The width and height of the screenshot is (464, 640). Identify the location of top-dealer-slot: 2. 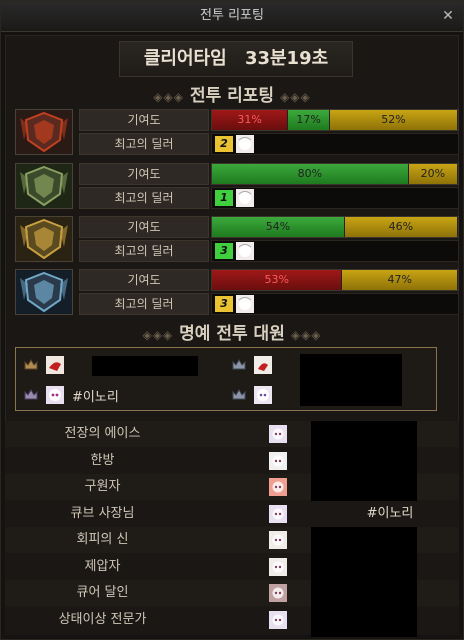
(335, 144).